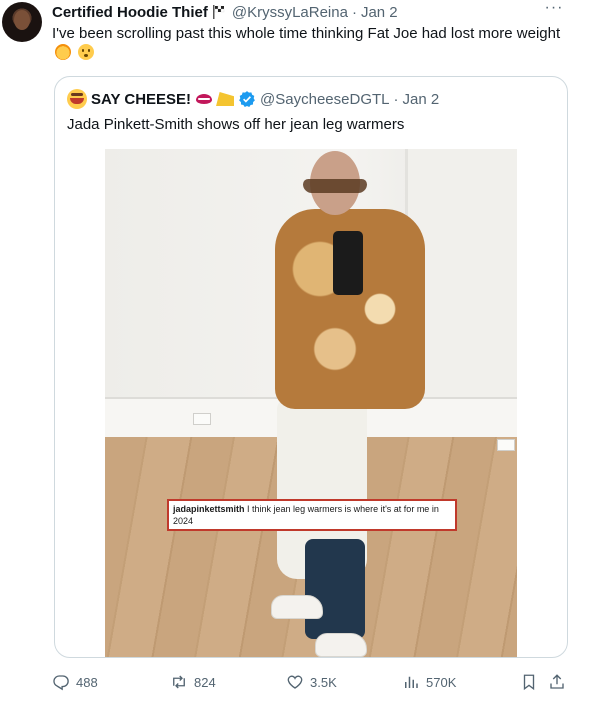  Describe the element at coordinates (218, 12) in the screenshot. I see `flag-icon` at that location.